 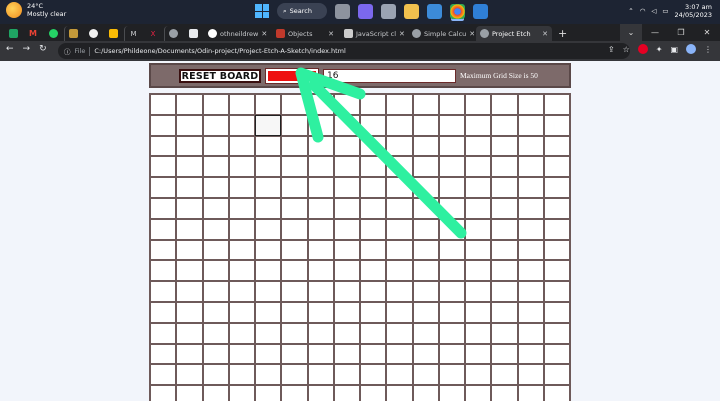 I want to click on color-picker, so click(x=292, y=76).